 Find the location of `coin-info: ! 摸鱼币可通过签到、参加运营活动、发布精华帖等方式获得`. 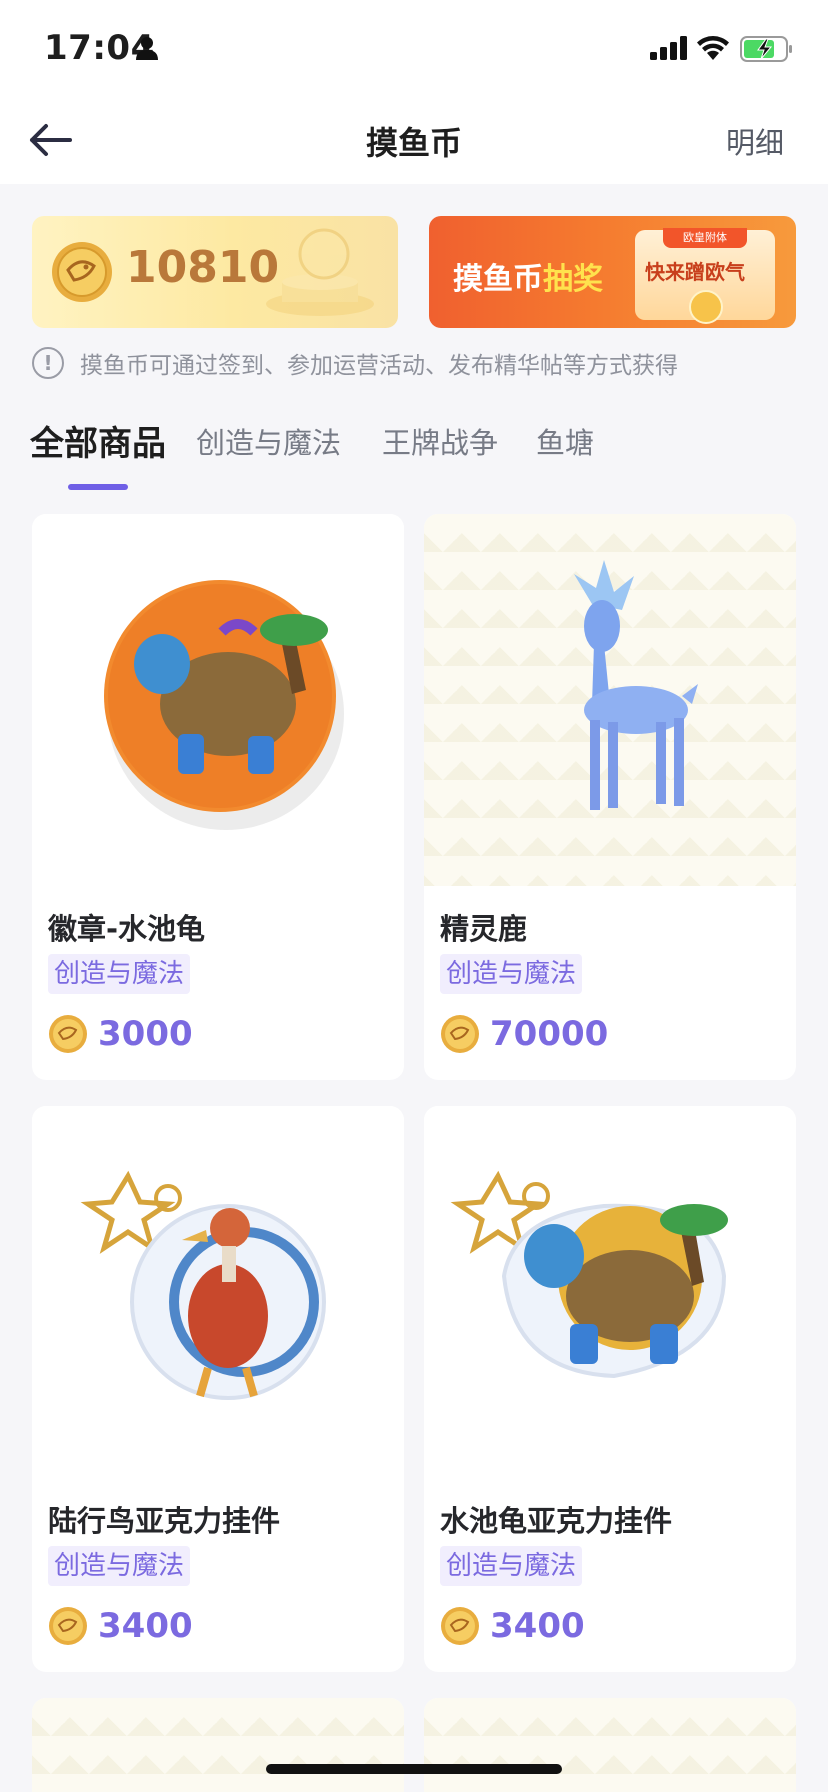

coin-info: ! 摸鱼币可通过签到、参加运营活动、发布精华帖等方式获得 is located at coordinates (355, 363).